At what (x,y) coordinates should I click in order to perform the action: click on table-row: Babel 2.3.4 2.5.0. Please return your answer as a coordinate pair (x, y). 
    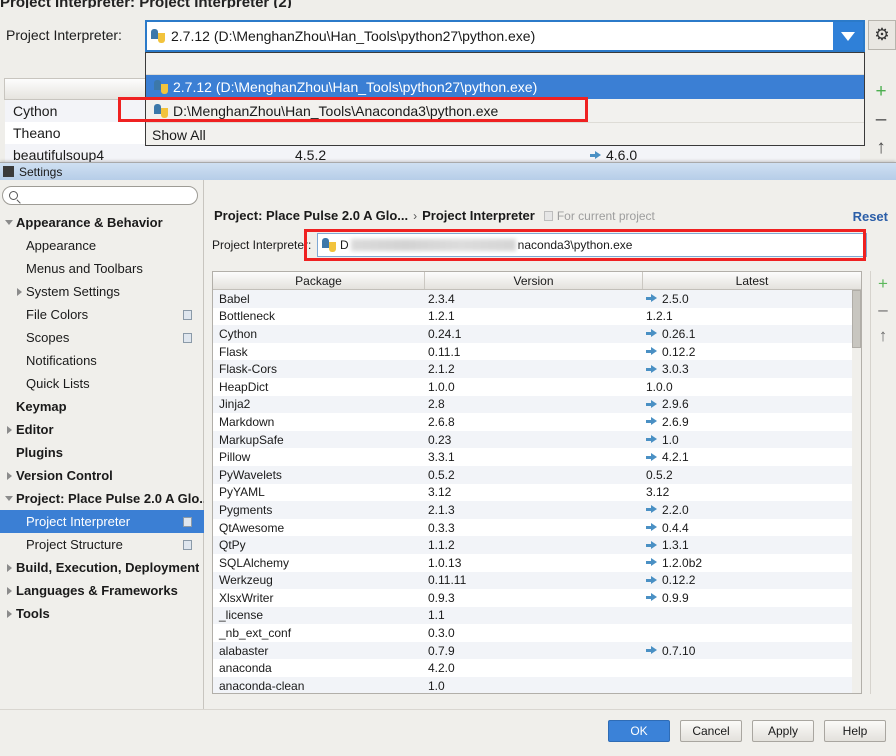
    Looking at the image, I should click on (537, 299).